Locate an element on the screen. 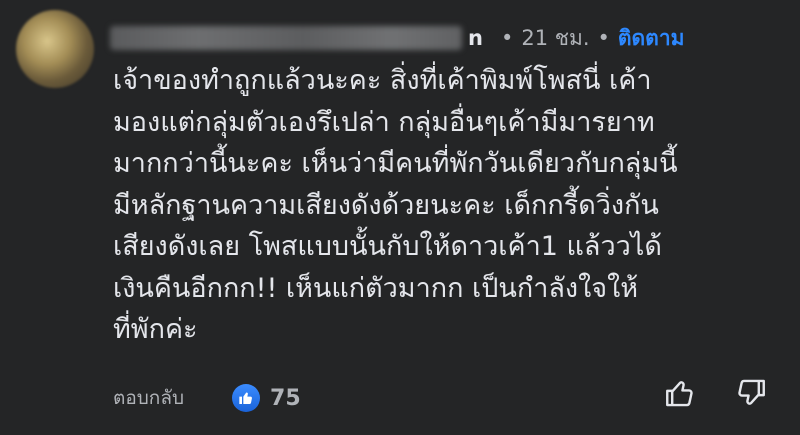 The height and width of the screenshot is (435, 800). downvote-glyph is located at coordinates (751, 392).